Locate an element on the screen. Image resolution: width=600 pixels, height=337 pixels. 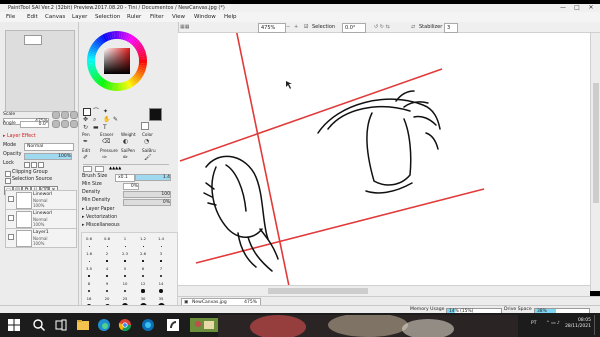
brush-size-preset-label: 30 is located at coordinates (143, 299).